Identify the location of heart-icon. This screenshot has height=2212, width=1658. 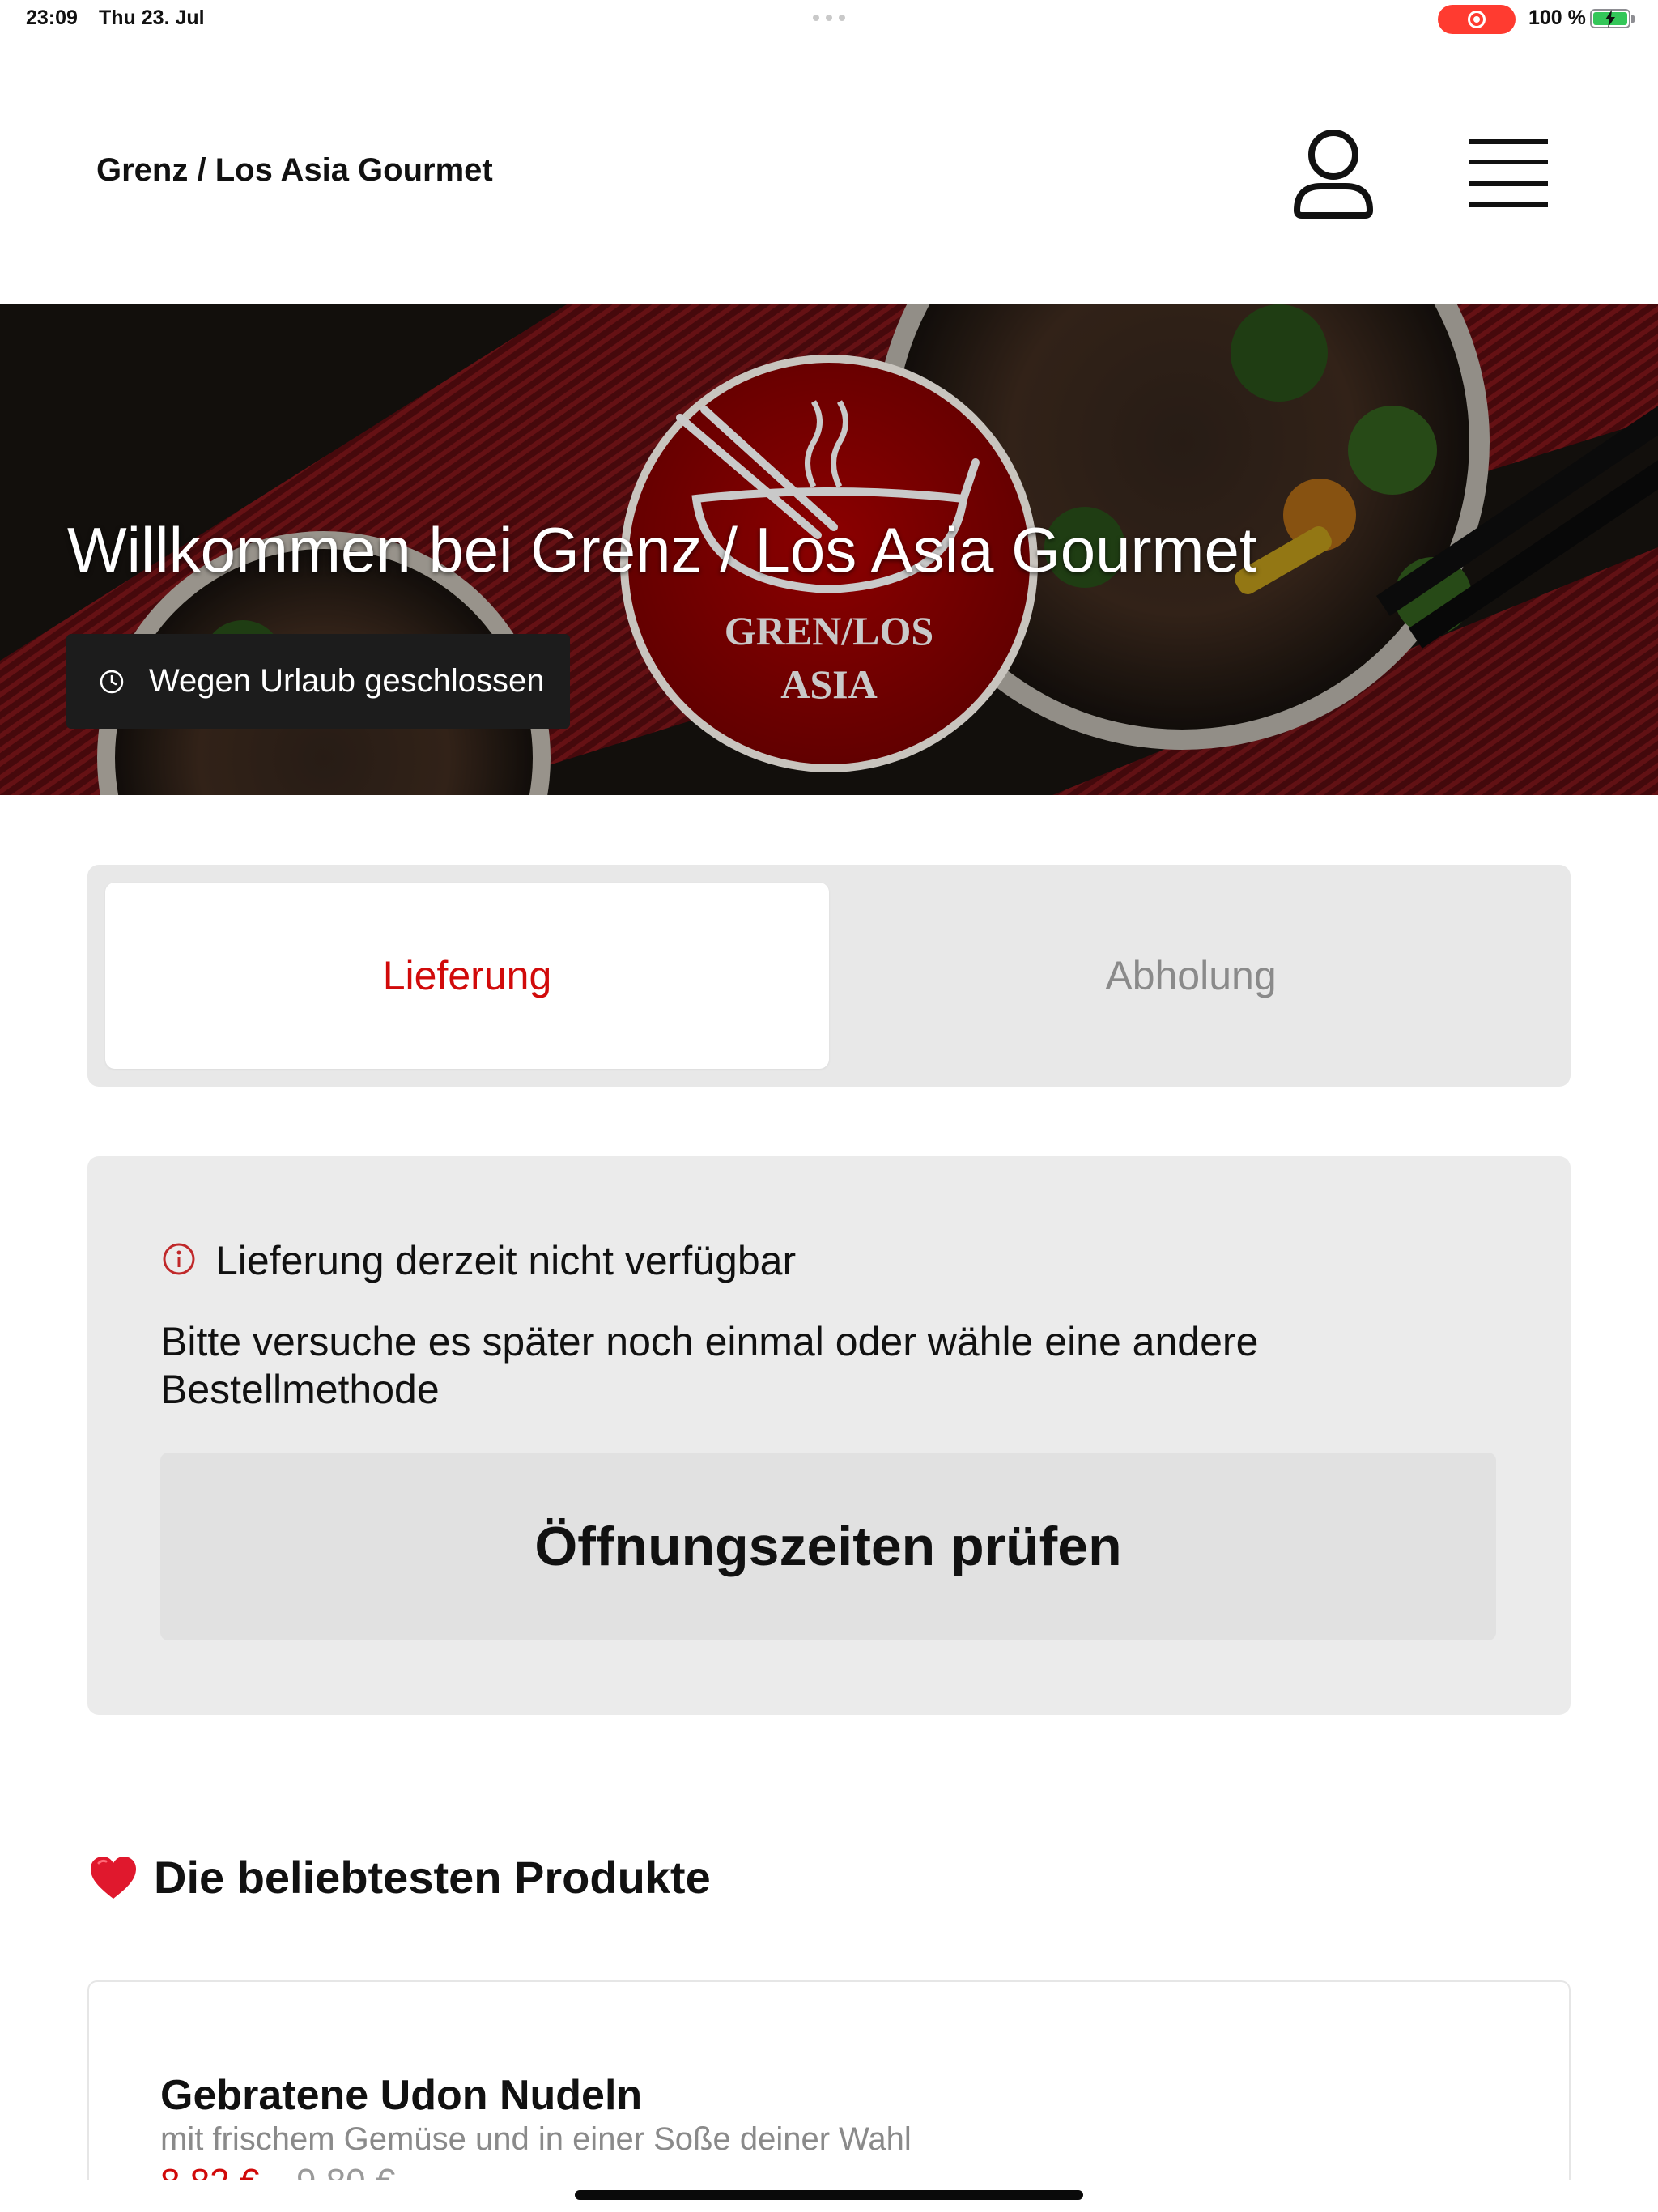
(113, 1878).